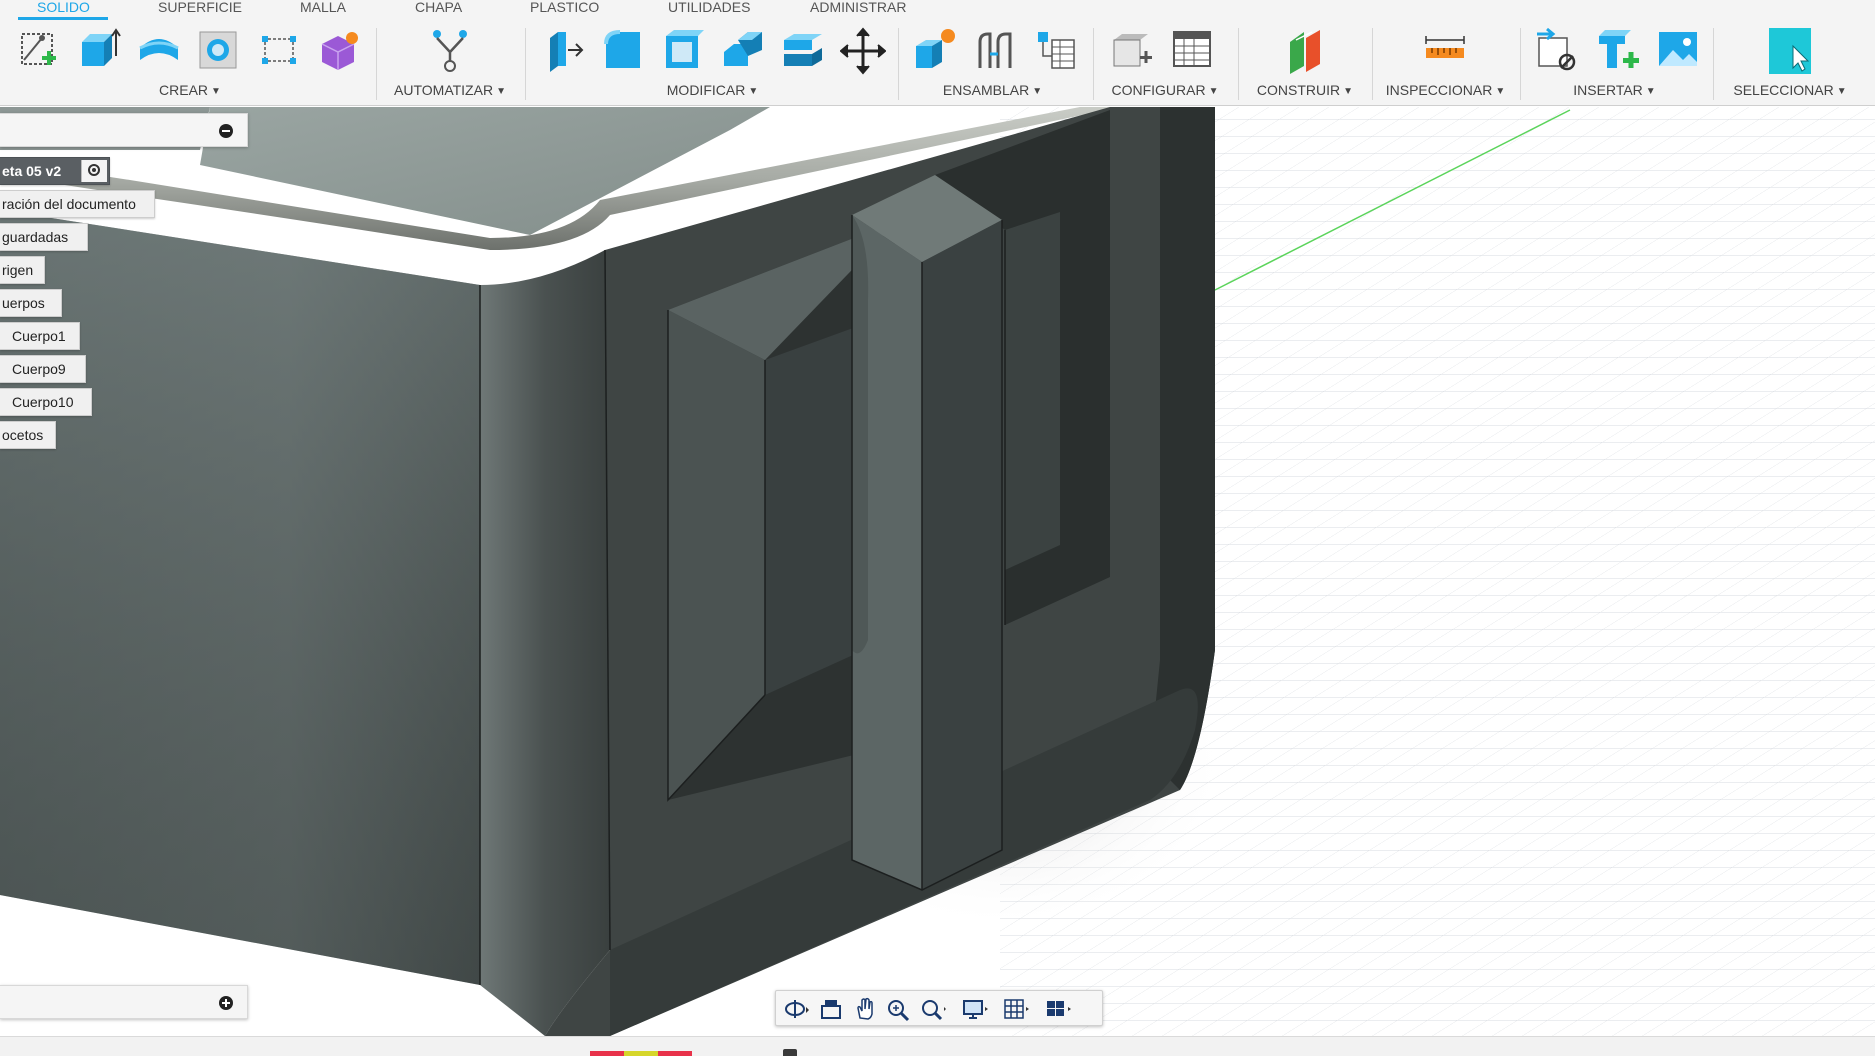 This screenshot has height=1056, width=1875. What do you see at coordinates (1193, 51) in the screenshot?
I see `config-table-icon` at bounding box center [1193, 51].